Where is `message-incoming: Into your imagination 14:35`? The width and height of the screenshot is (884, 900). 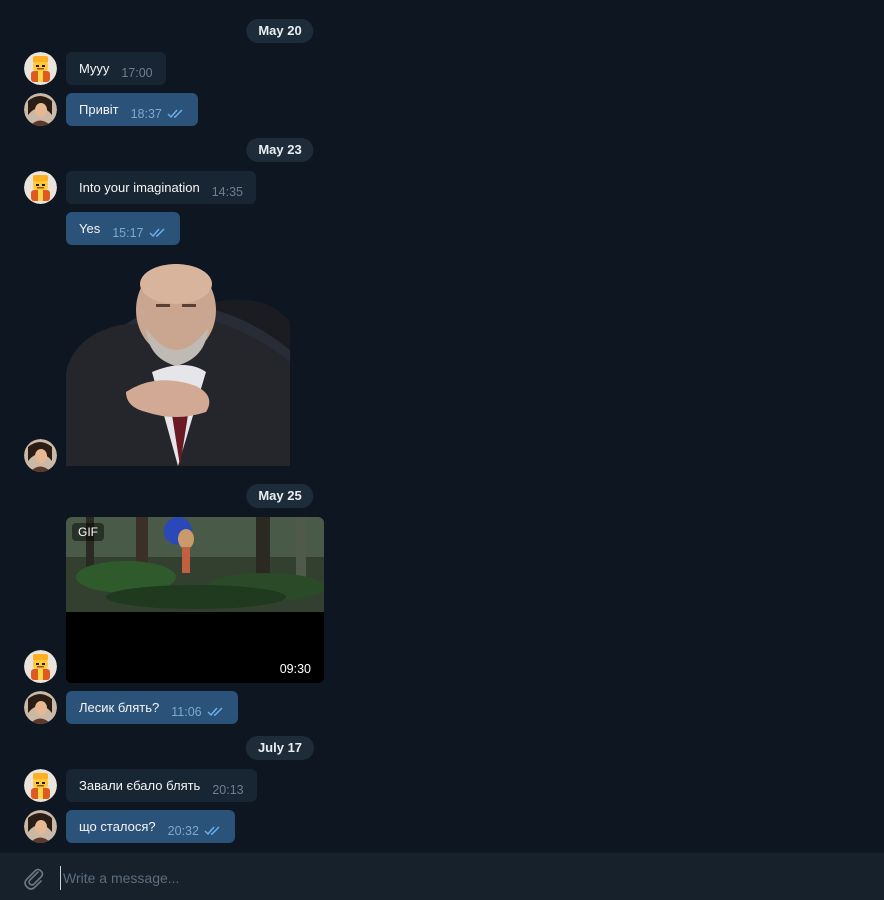
message-incoming: Into your imagination 14:35 is located at coordinates (161, 187).